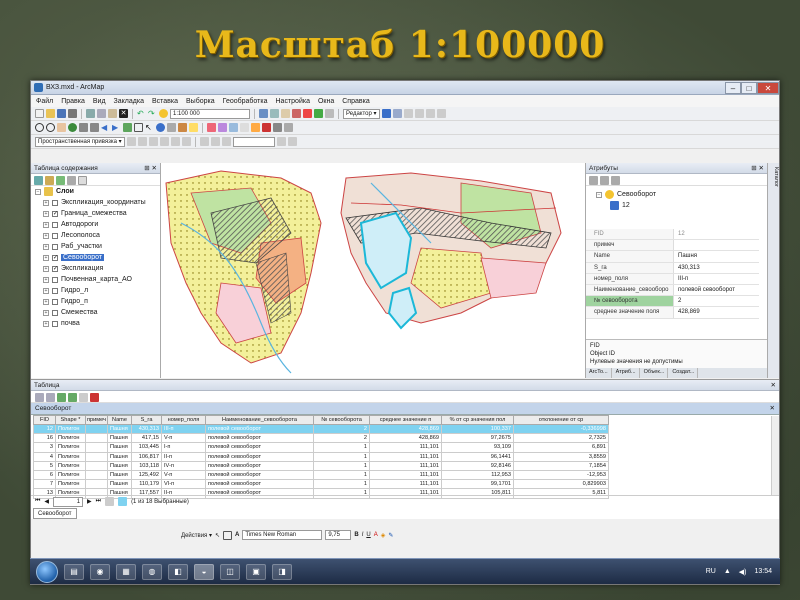  I want to click on layout-icon, so click(277, 127).